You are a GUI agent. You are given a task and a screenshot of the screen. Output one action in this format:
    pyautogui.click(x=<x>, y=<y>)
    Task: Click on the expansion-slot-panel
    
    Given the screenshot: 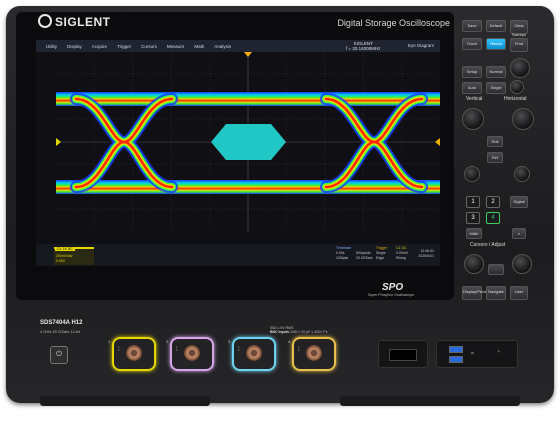 What is the action you would take?
    pyautogui.click(x=403, y=354)
    